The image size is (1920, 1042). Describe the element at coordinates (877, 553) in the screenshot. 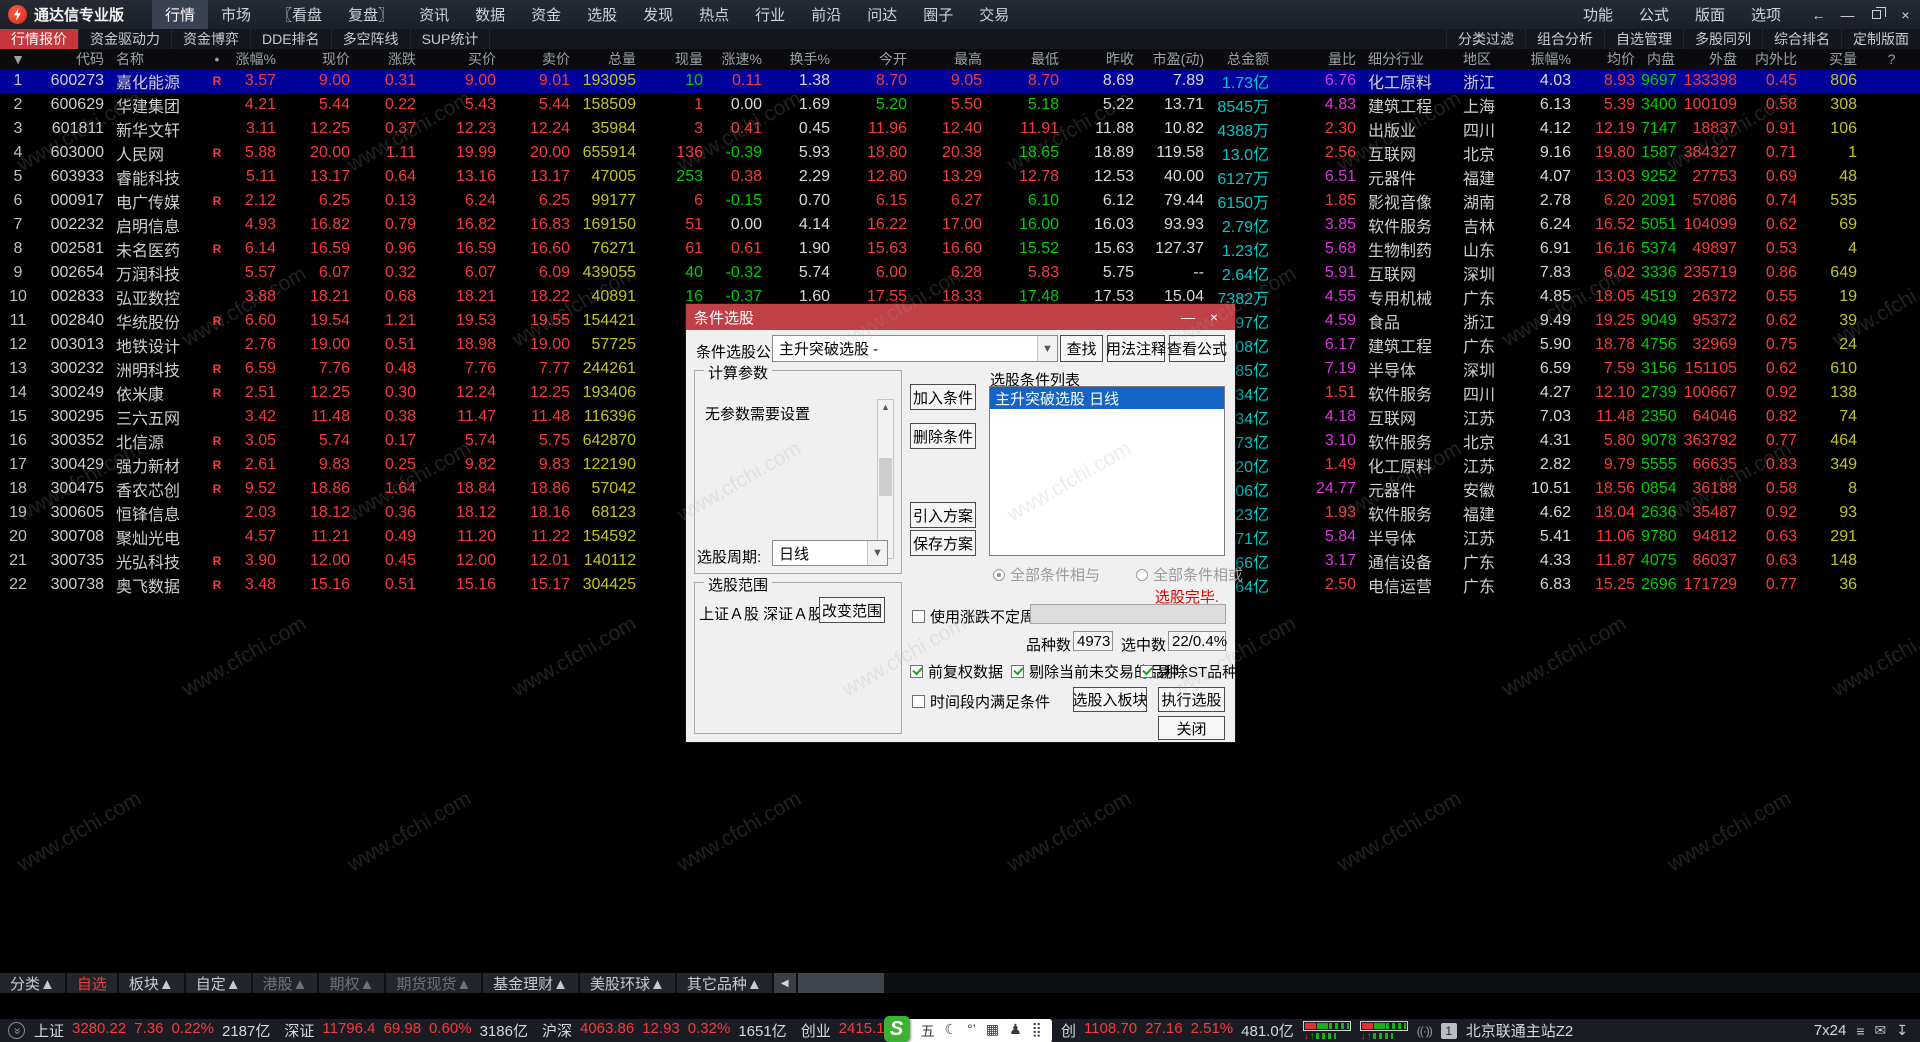

I see `chevron-down-icon: ▼` at that location.